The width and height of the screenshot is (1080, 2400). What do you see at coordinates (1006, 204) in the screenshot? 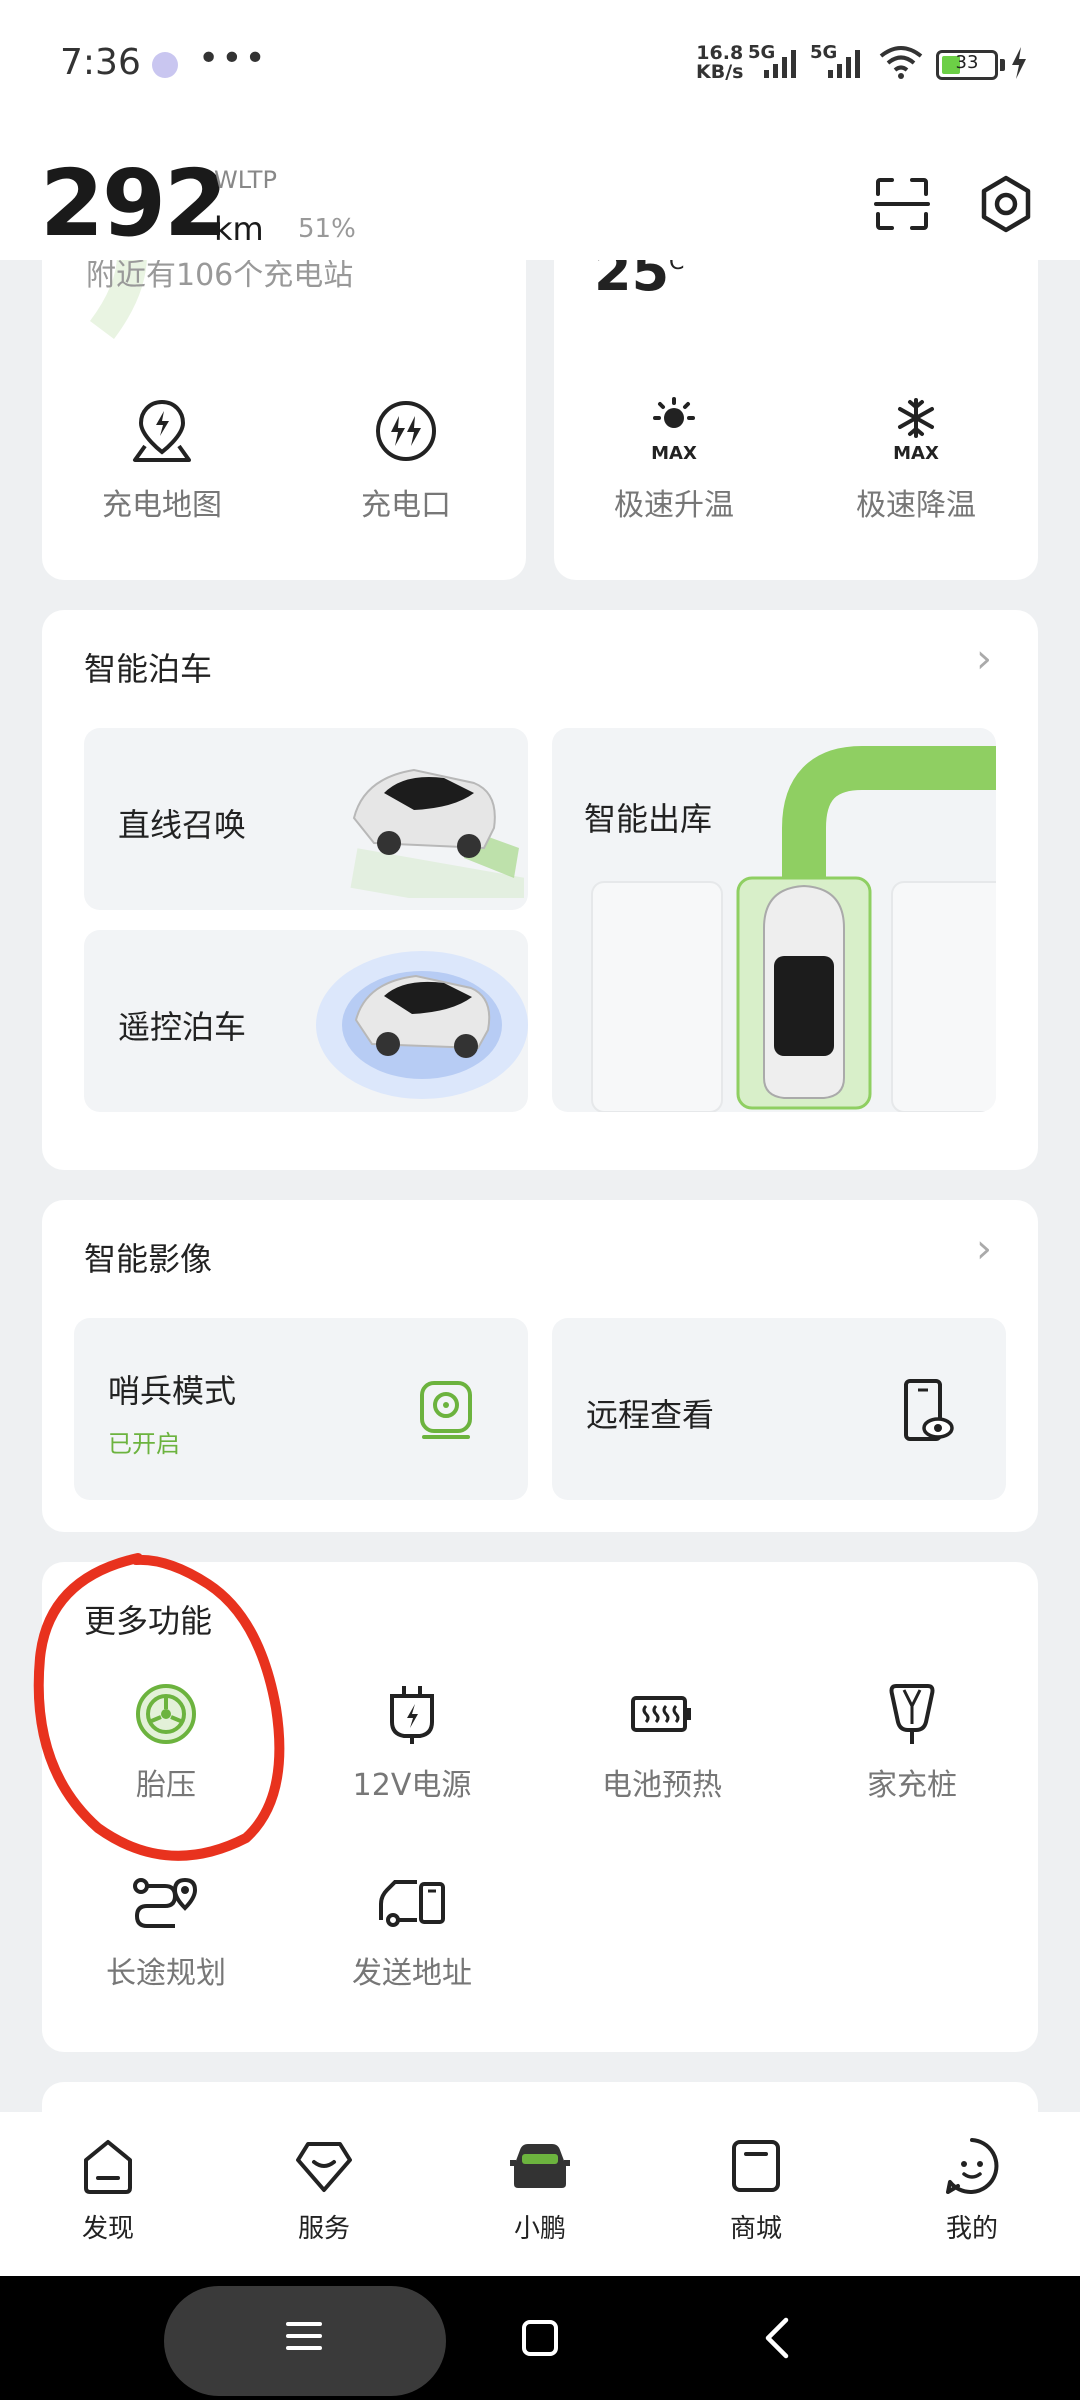
I see `settings-icon` at bounding box center [1006, 204].